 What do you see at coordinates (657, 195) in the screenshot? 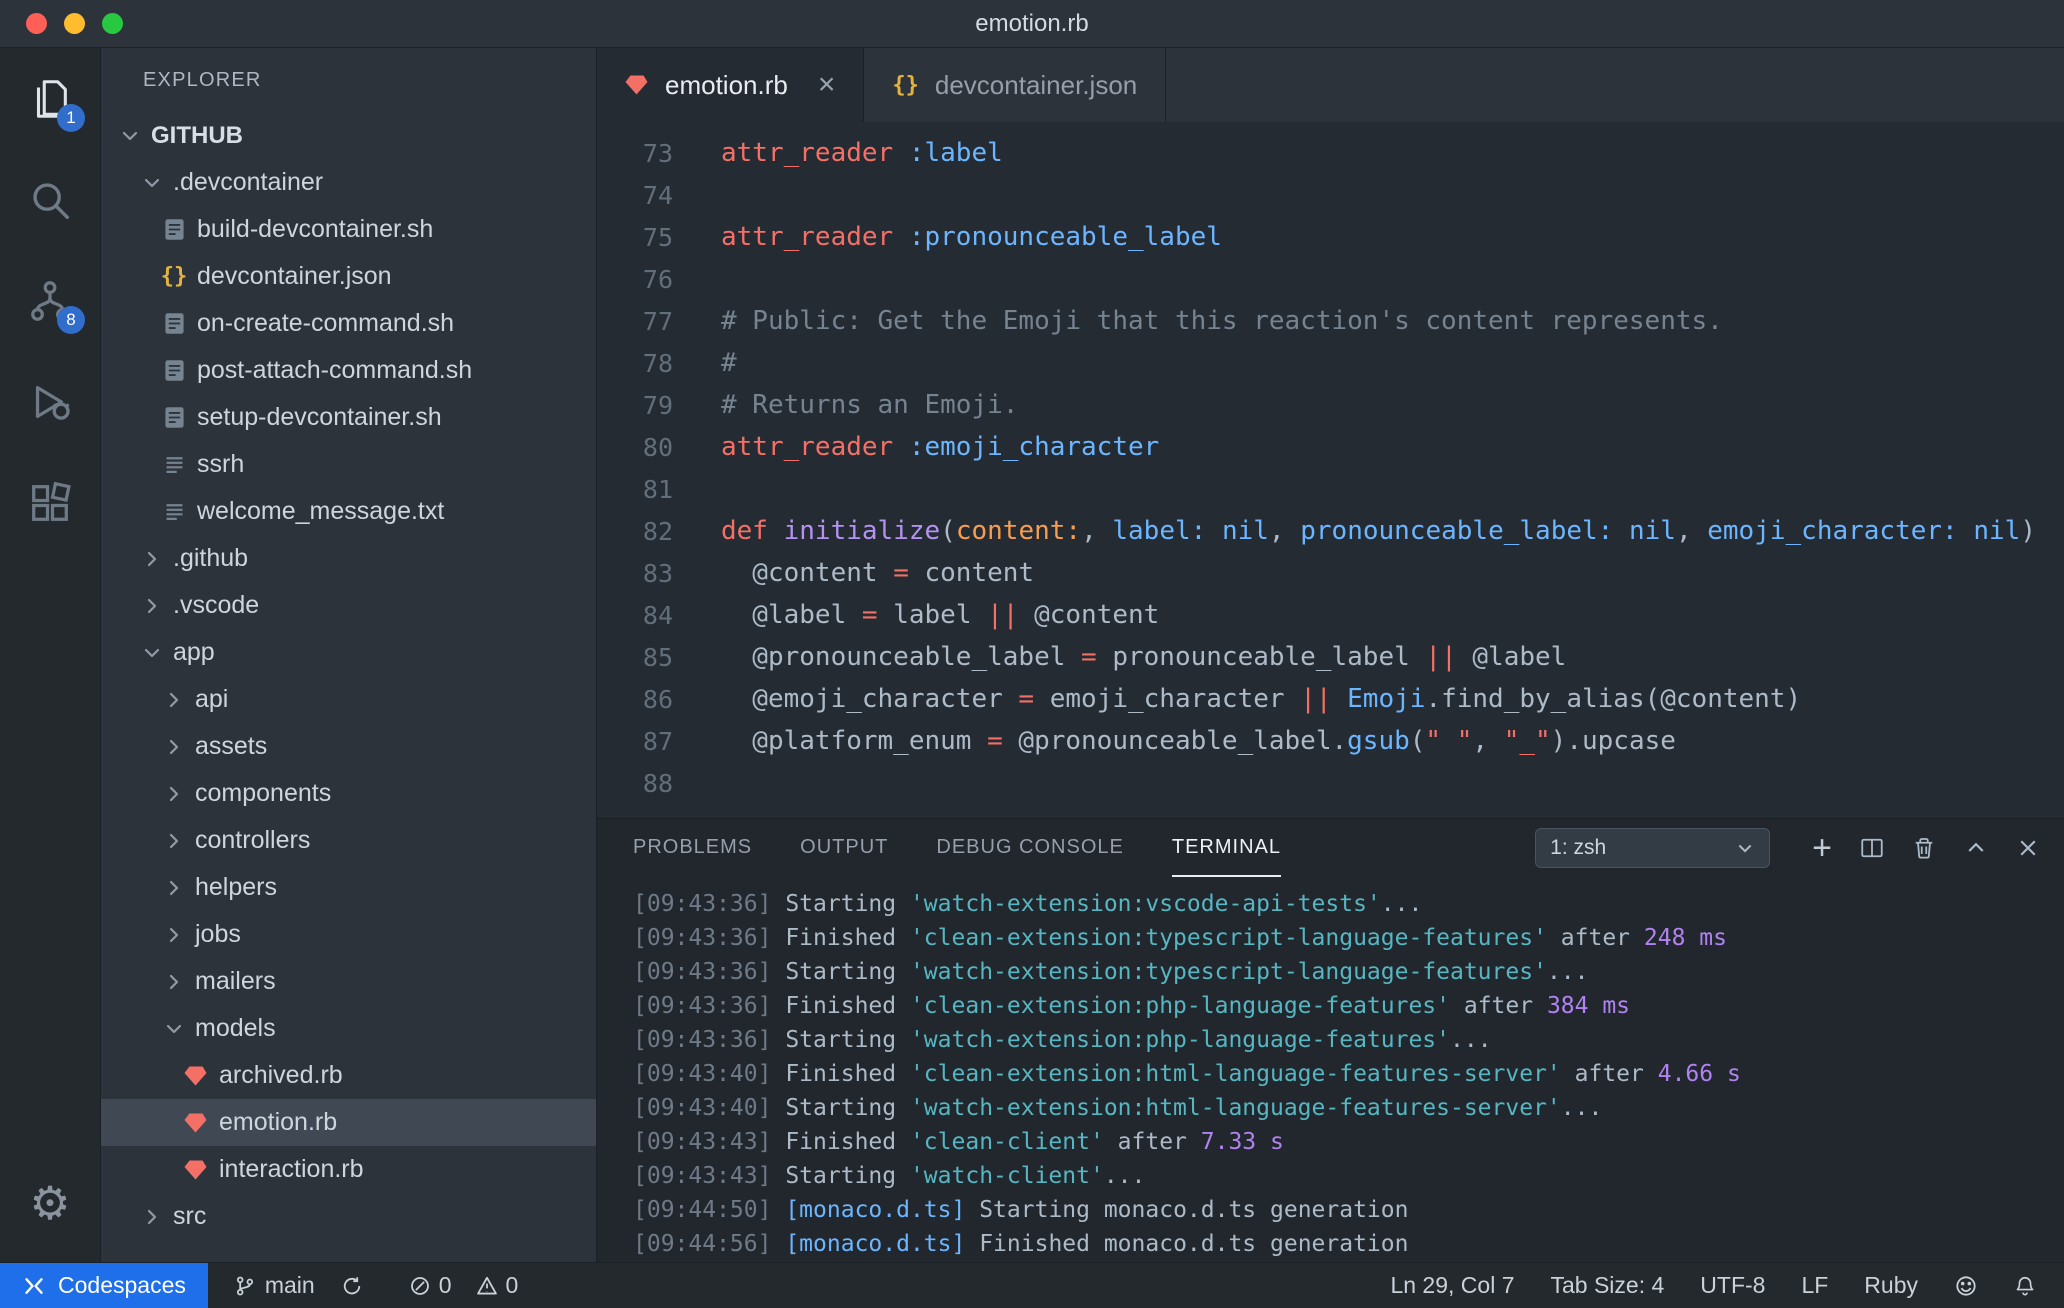
I see `line-number: 74` at bounding box center [657, 195].